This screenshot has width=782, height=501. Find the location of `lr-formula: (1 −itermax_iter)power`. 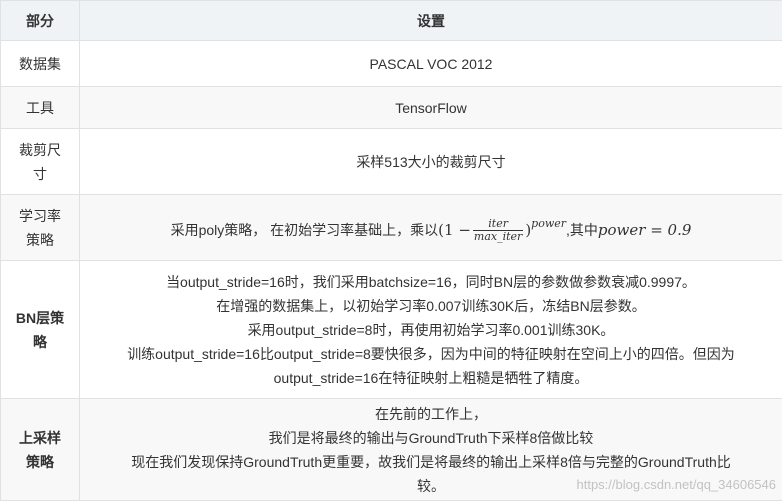

lr-formula: (1 −itermax_iter)power is located at coordinates (502, 230).